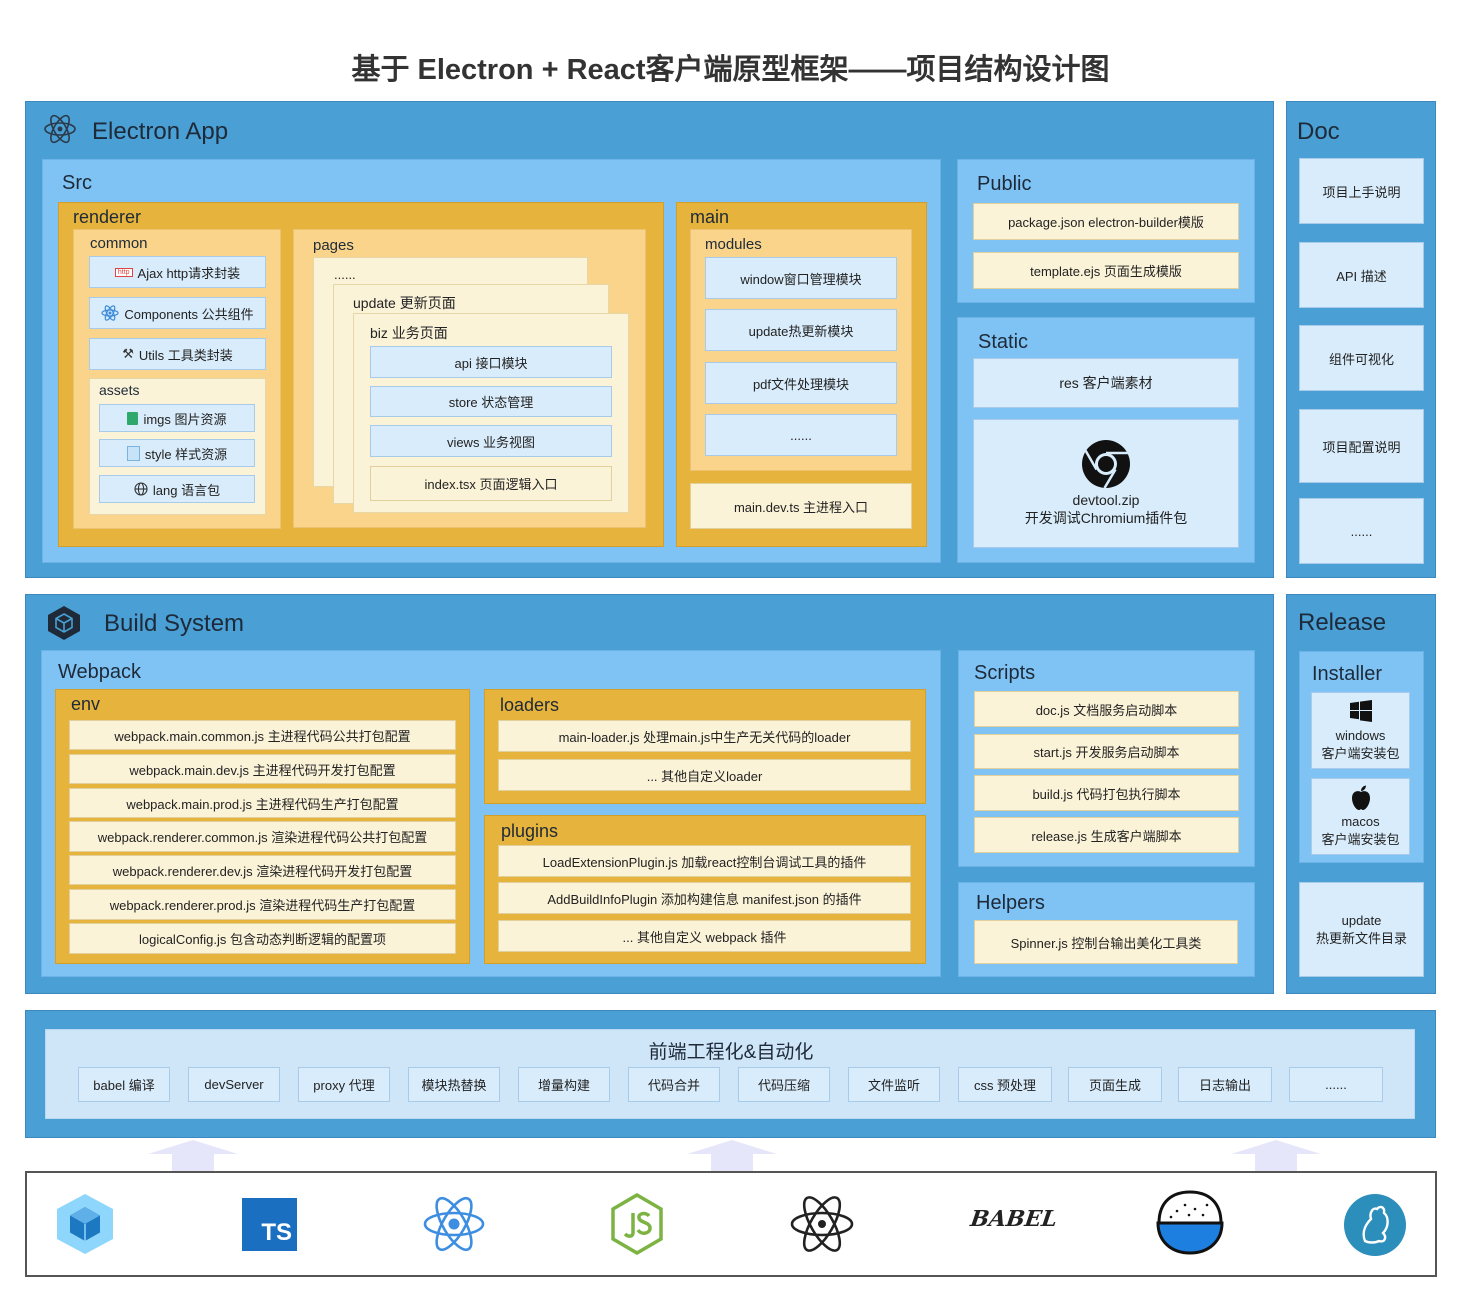 This screenshot has height=1301, width=1461. What do you see at coordinates (128, 353) in the screenshot?
I see `tools-icon: ⚒` at bounding box center [128, 353].